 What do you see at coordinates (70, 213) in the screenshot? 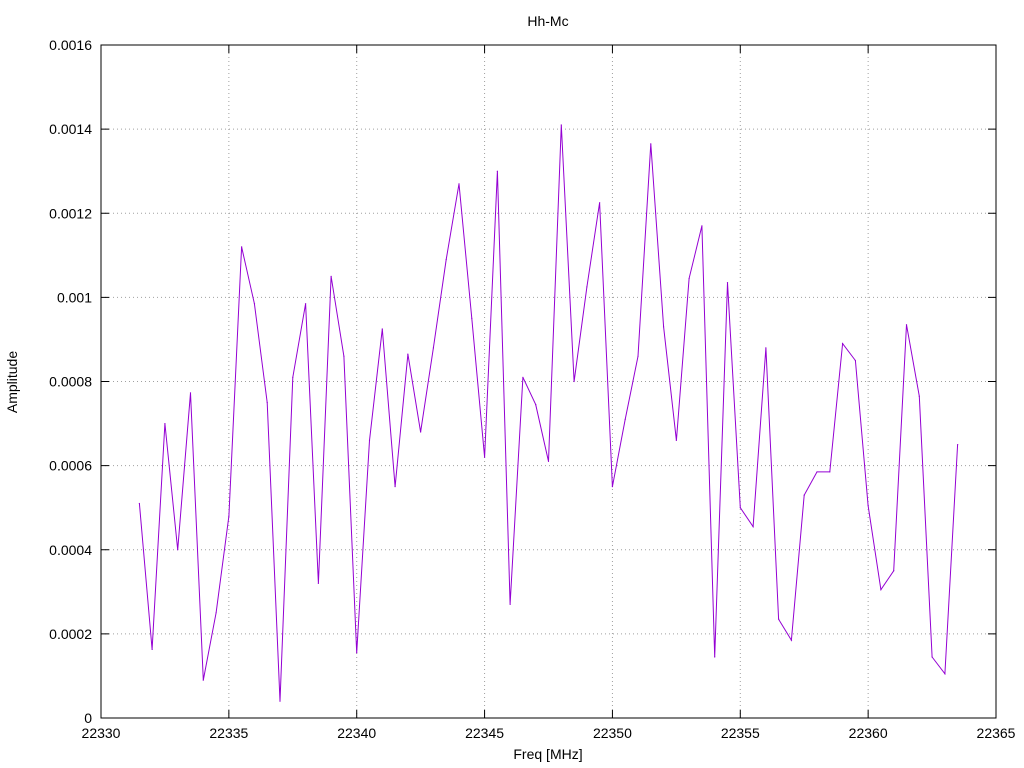
I see `y-tick-label: 0.0012` at bounding box center [70, 213].